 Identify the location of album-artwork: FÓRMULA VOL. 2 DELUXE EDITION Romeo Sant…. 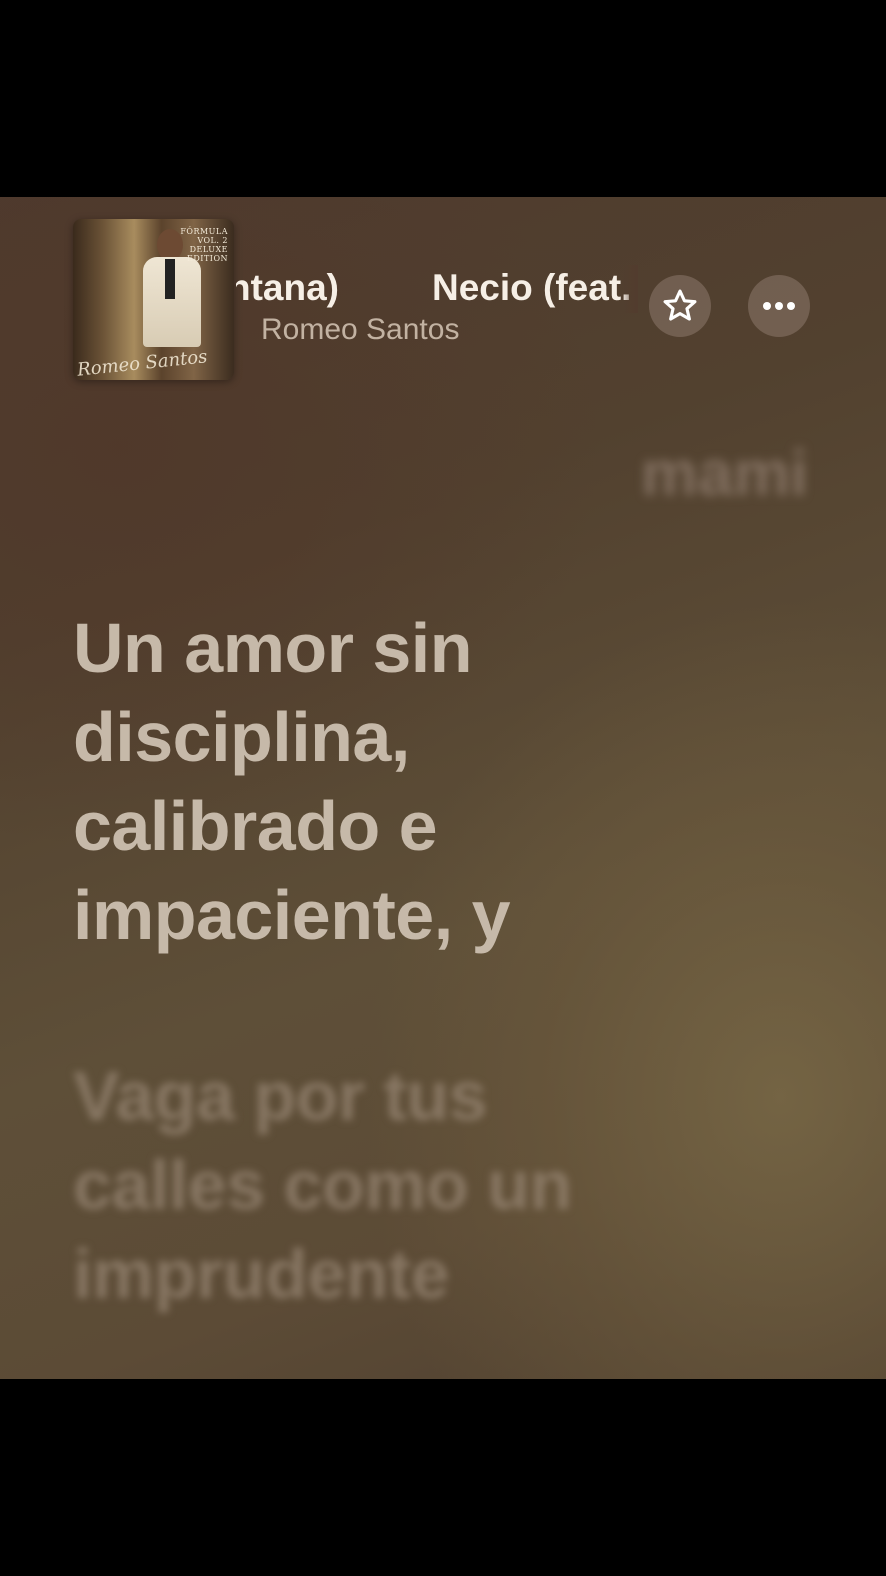
(153, 299).